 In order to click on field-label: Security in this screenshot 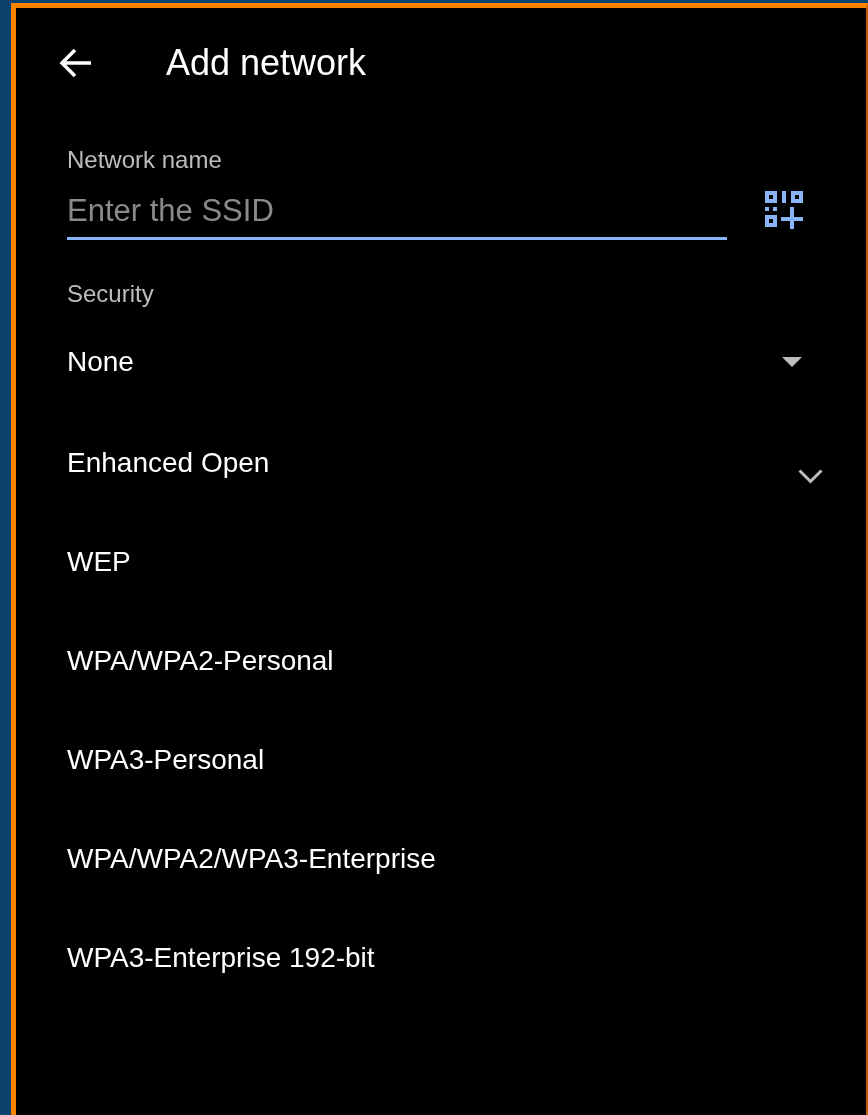, I will do `click(111, 294)`.